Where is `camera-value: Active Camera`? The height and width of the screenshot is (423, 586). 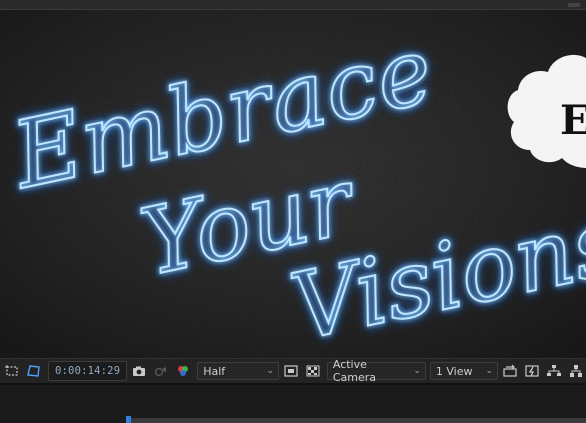
camera-value: Active Camera is located at coordinates (354, 371).